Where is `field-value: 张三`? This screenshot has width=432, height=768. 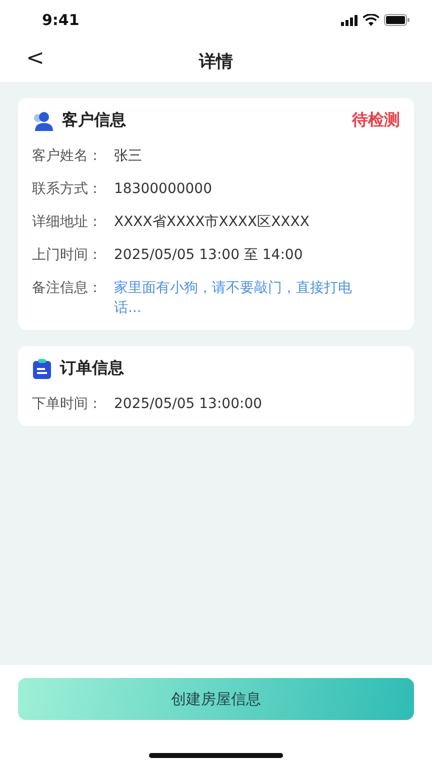 field-value: 张三 is located at coordinates (128, 156).